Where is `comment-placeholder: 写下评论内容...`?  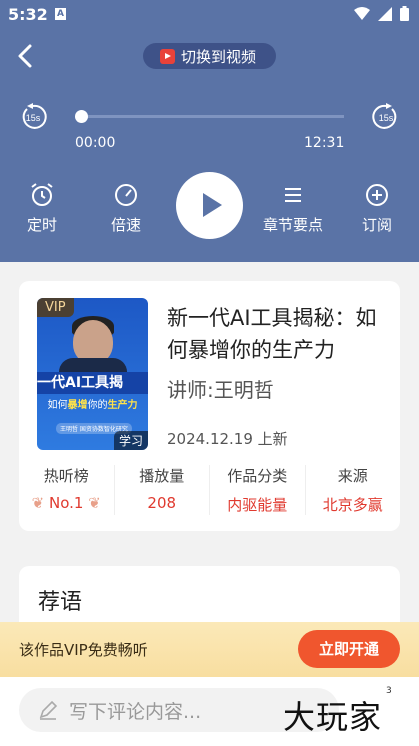
comment-placeholder: 写下评论内容... is located at coordinates (135, 711).